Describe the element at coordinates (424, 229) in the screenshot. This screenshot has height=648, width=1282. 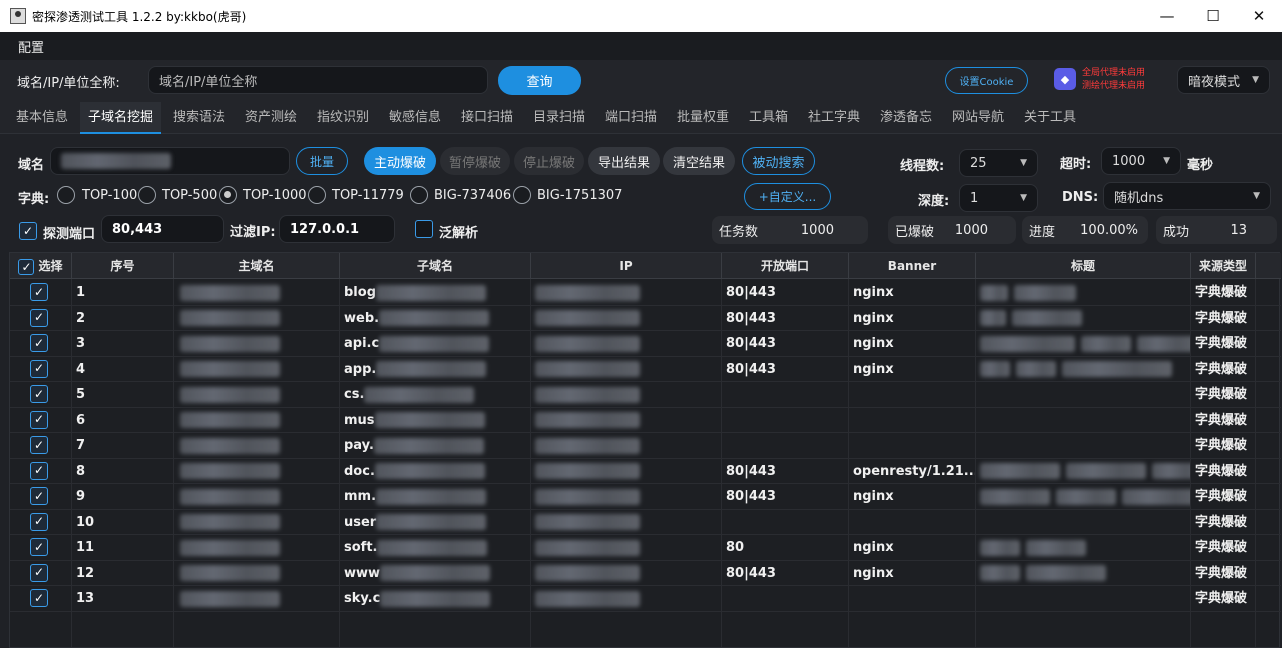
I see `wildcard-checkbox` at that location.